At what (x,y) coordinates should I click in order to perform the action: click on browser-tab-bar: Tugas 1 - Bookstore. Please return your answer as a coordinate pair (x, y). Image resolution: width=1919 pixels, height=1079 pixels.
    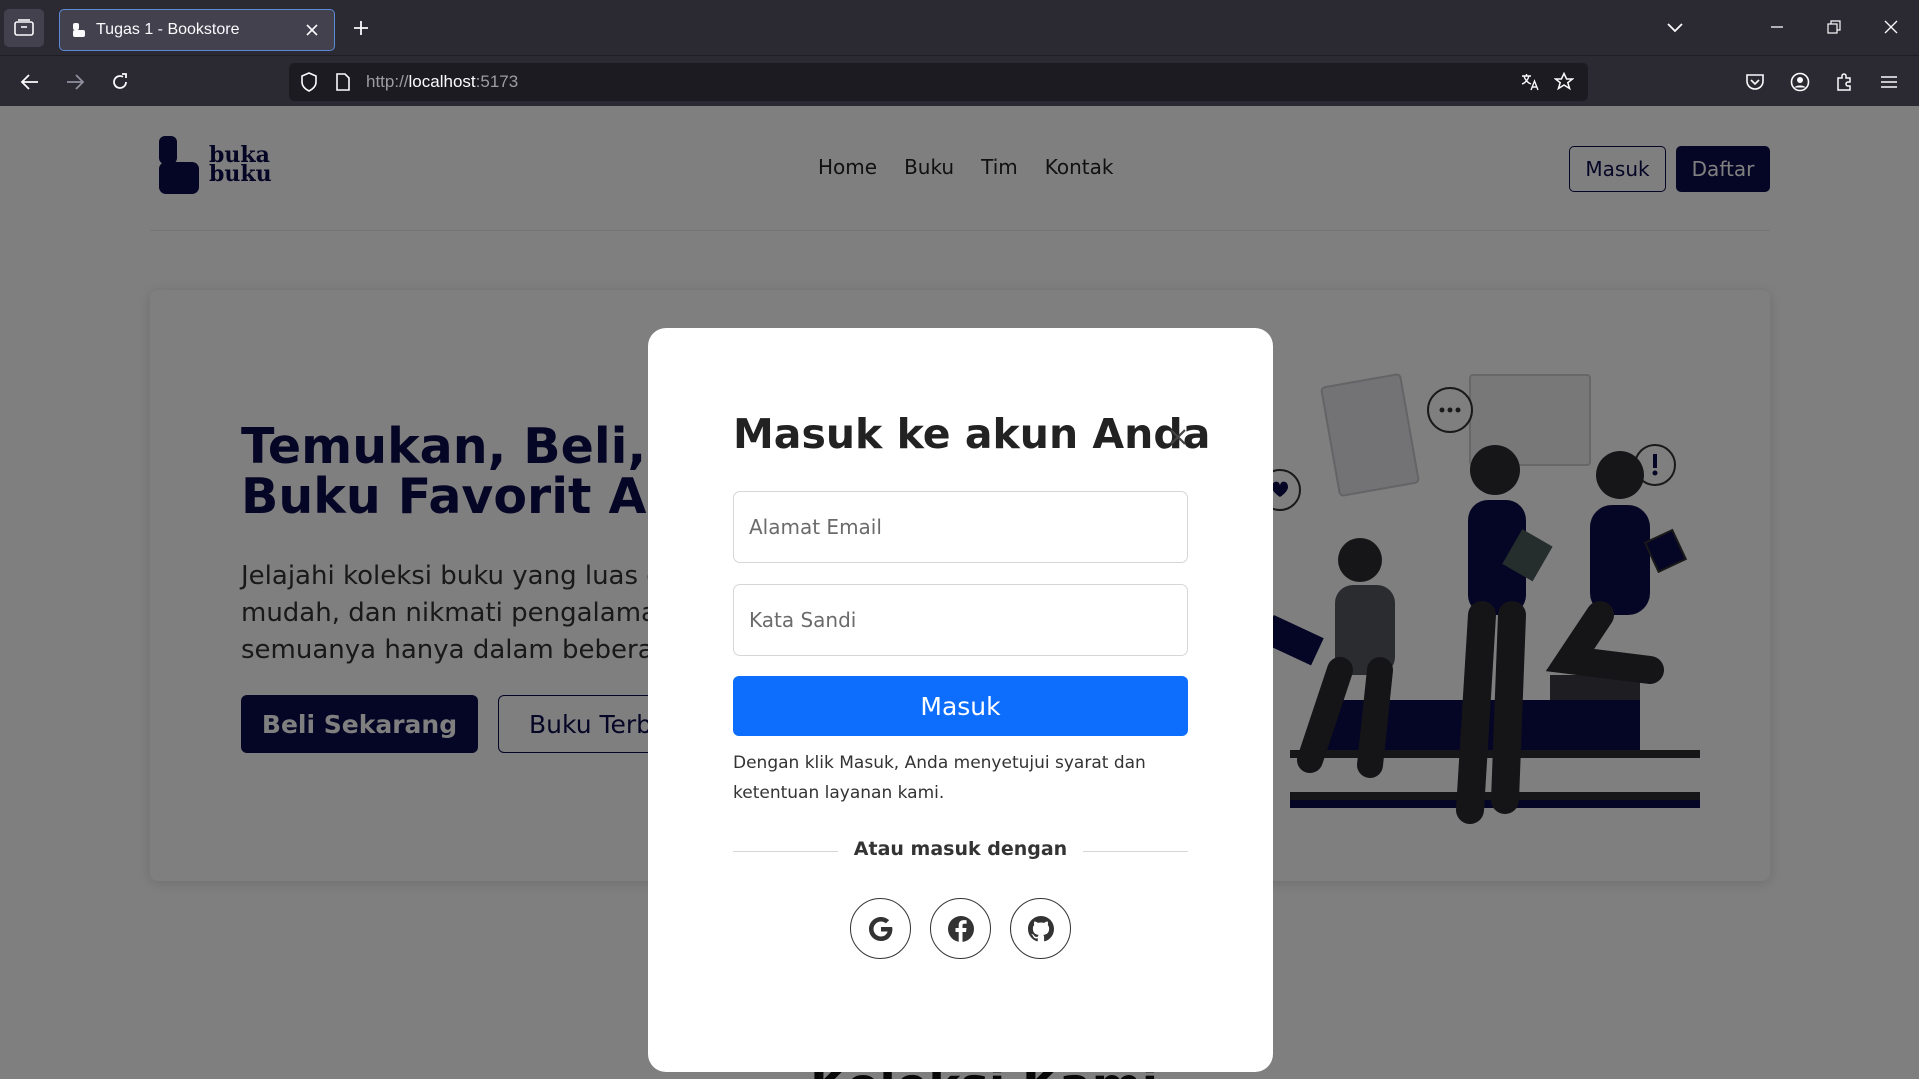
    Looking at the image, I should click on (959, 27).